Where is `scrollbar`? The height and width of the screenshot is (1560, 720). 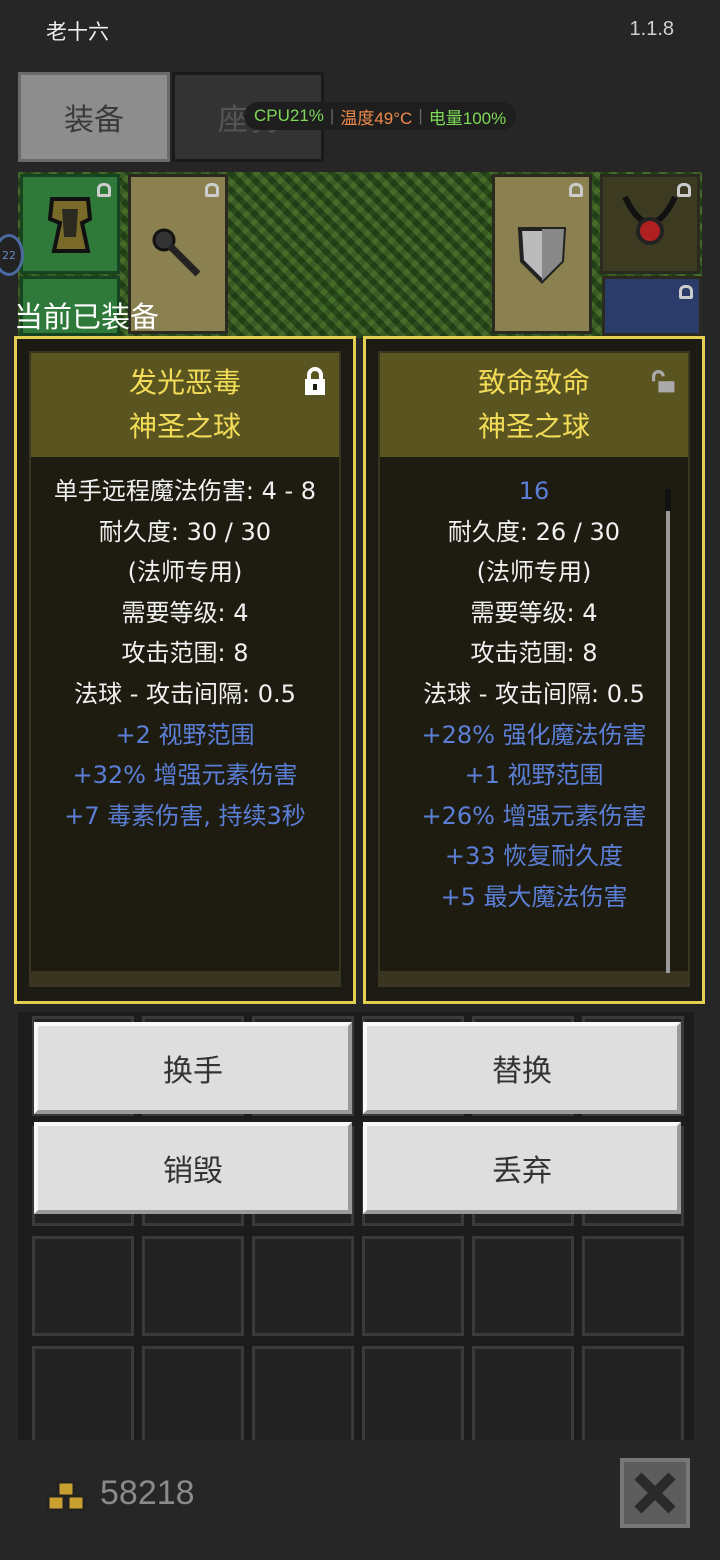
scrollbar is located at coordinates (668, 734).